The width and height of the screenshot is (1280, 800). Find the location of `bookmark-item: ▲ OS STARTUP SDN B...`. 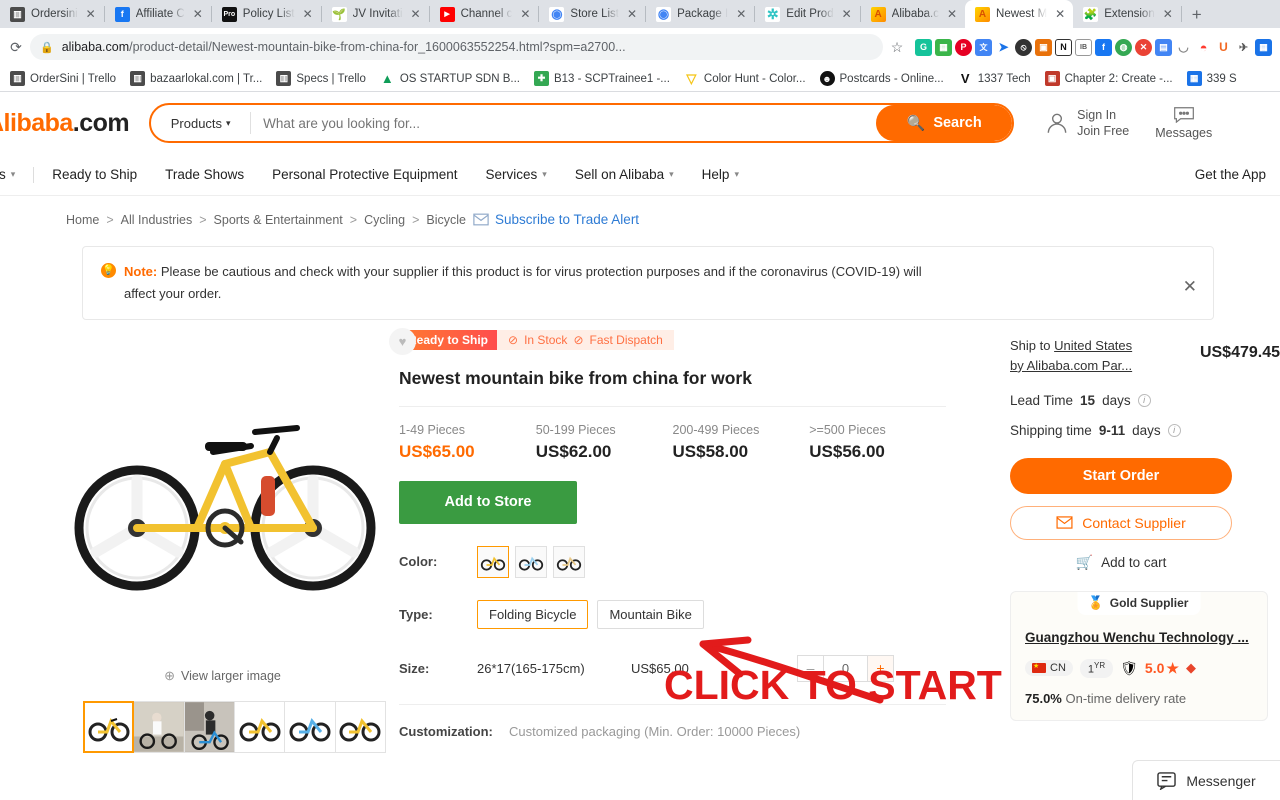

bookmark-item: ▲ OS STARTUP SDN B... is located at coordinates (449, 78).